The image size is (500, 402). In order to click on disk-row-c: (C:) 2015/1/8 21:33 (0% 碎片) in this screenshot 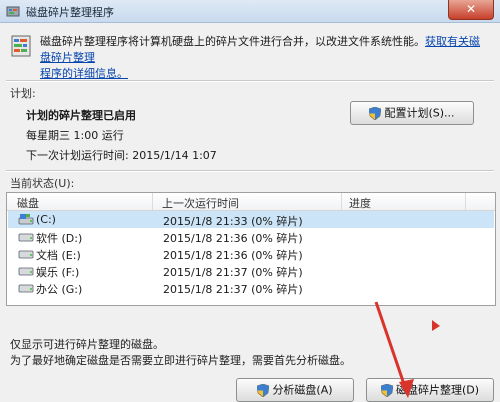, I will do `click(251, 219)`.